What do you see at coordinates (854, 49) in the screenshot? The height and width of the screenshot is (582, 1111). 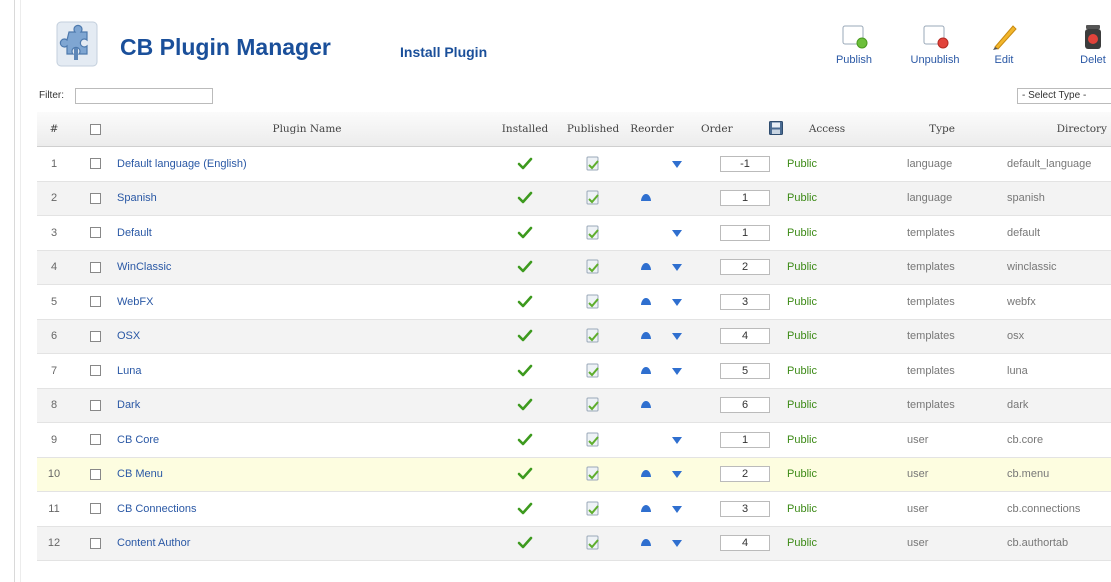 I see `publish-button: Publish` at bounding box center [854, 49].